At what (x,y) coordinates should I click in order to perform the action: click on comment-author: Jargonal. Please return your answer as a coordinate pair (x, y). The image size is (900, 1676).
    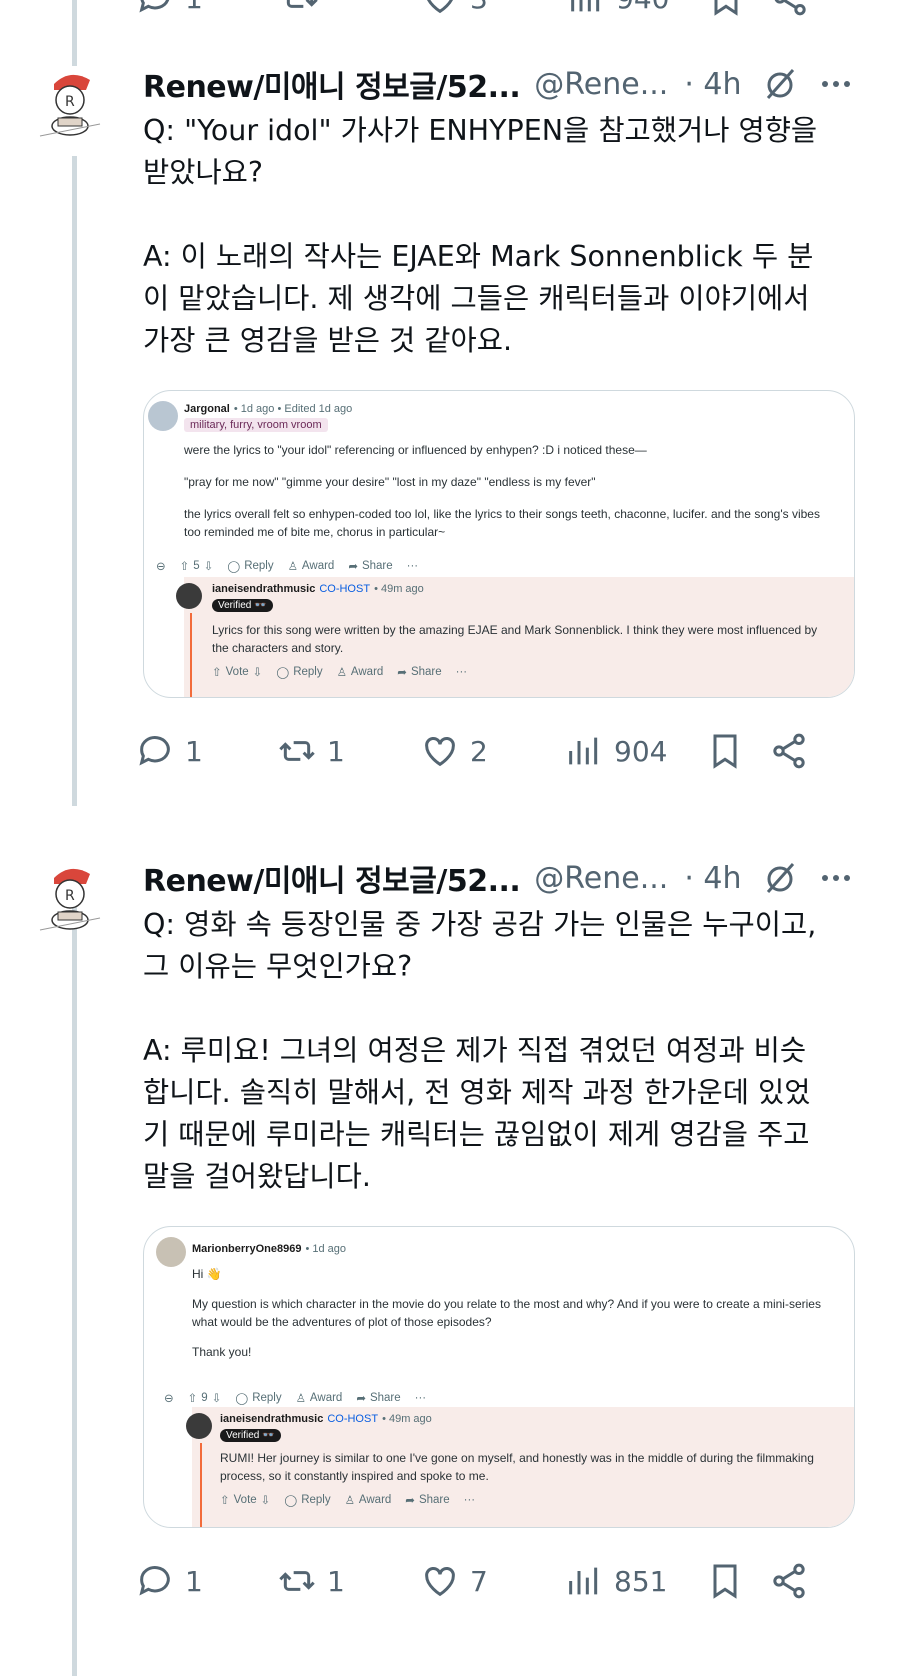
    Looking at the image, I should click on (207, 409).